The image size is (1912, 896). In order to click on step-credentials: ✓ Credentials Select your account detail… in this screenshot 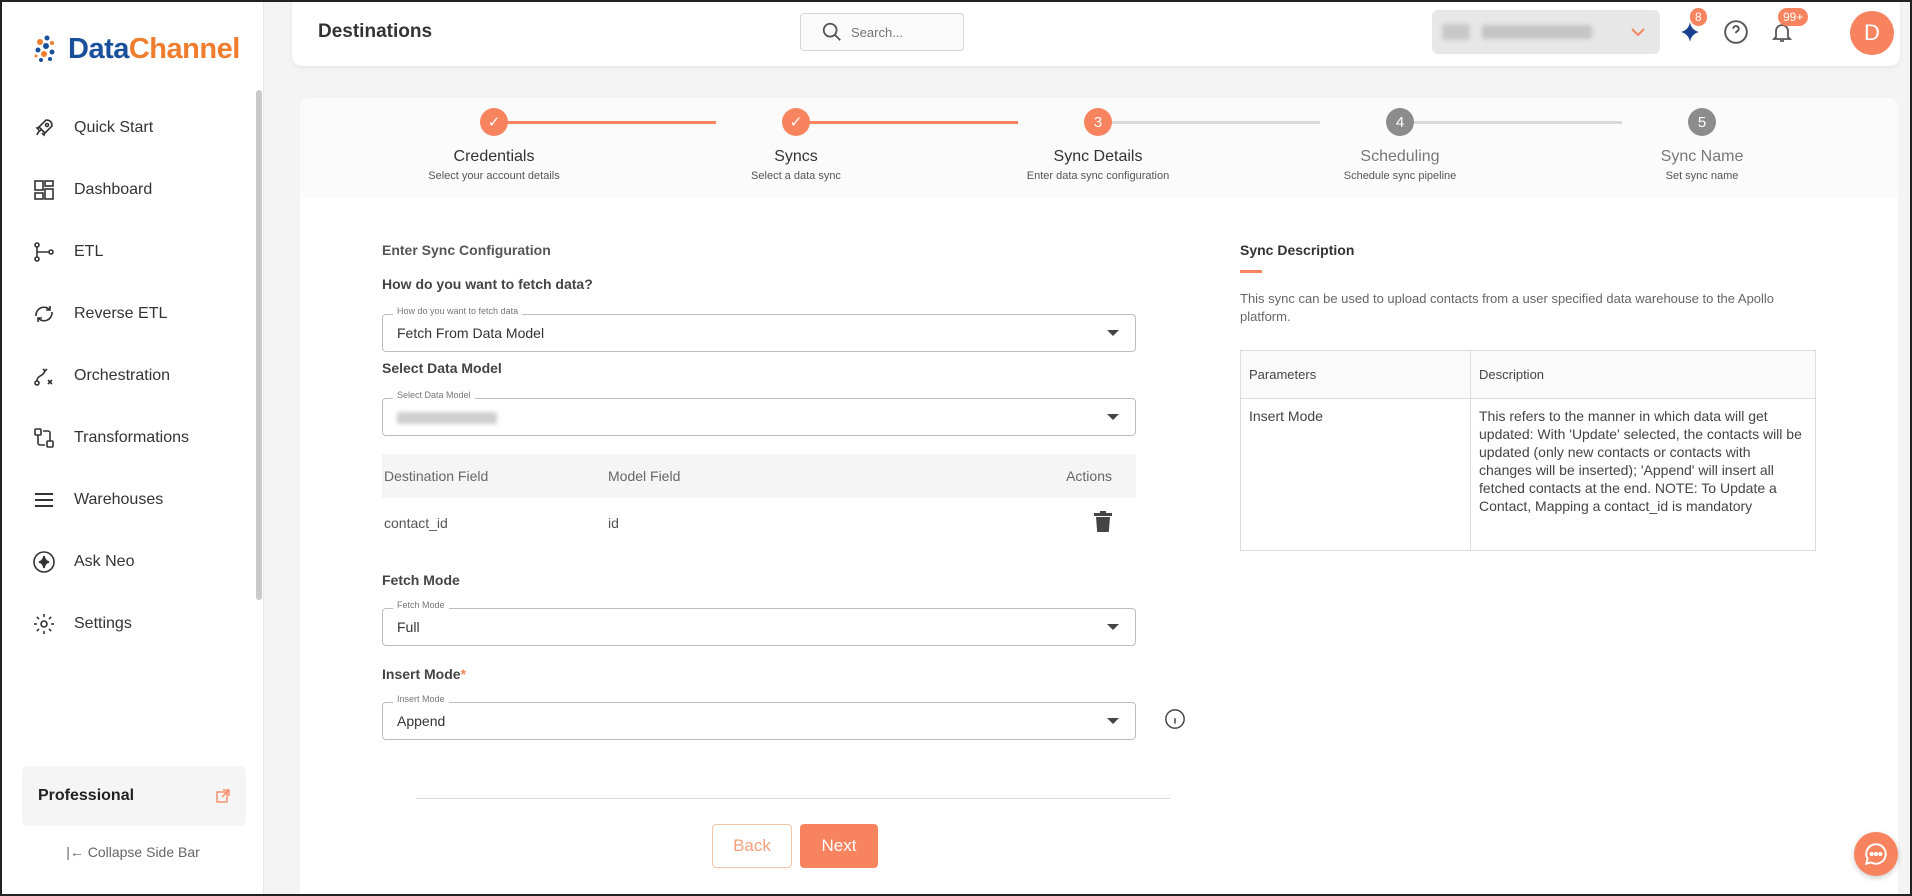, I will do `click(494, 145)`.